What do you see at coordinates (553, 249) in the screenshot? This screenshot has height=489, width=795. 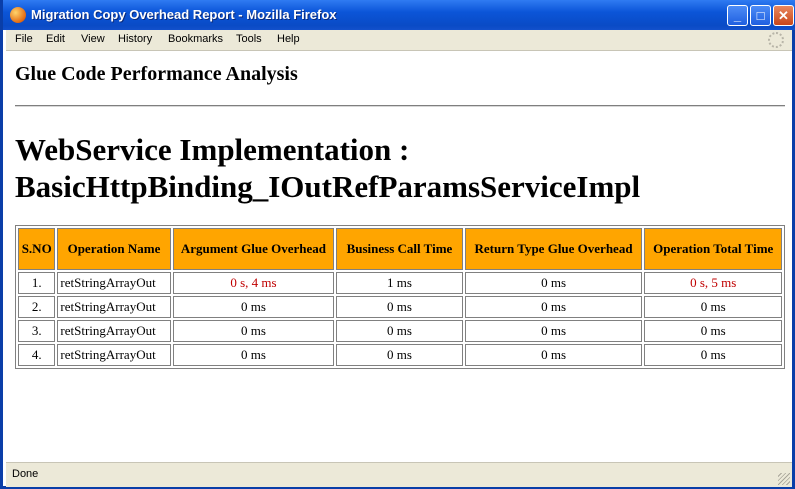 I see `header-return-type-glue-overhead: Return Type Glue Overhead` at bounding box center [553, 249].